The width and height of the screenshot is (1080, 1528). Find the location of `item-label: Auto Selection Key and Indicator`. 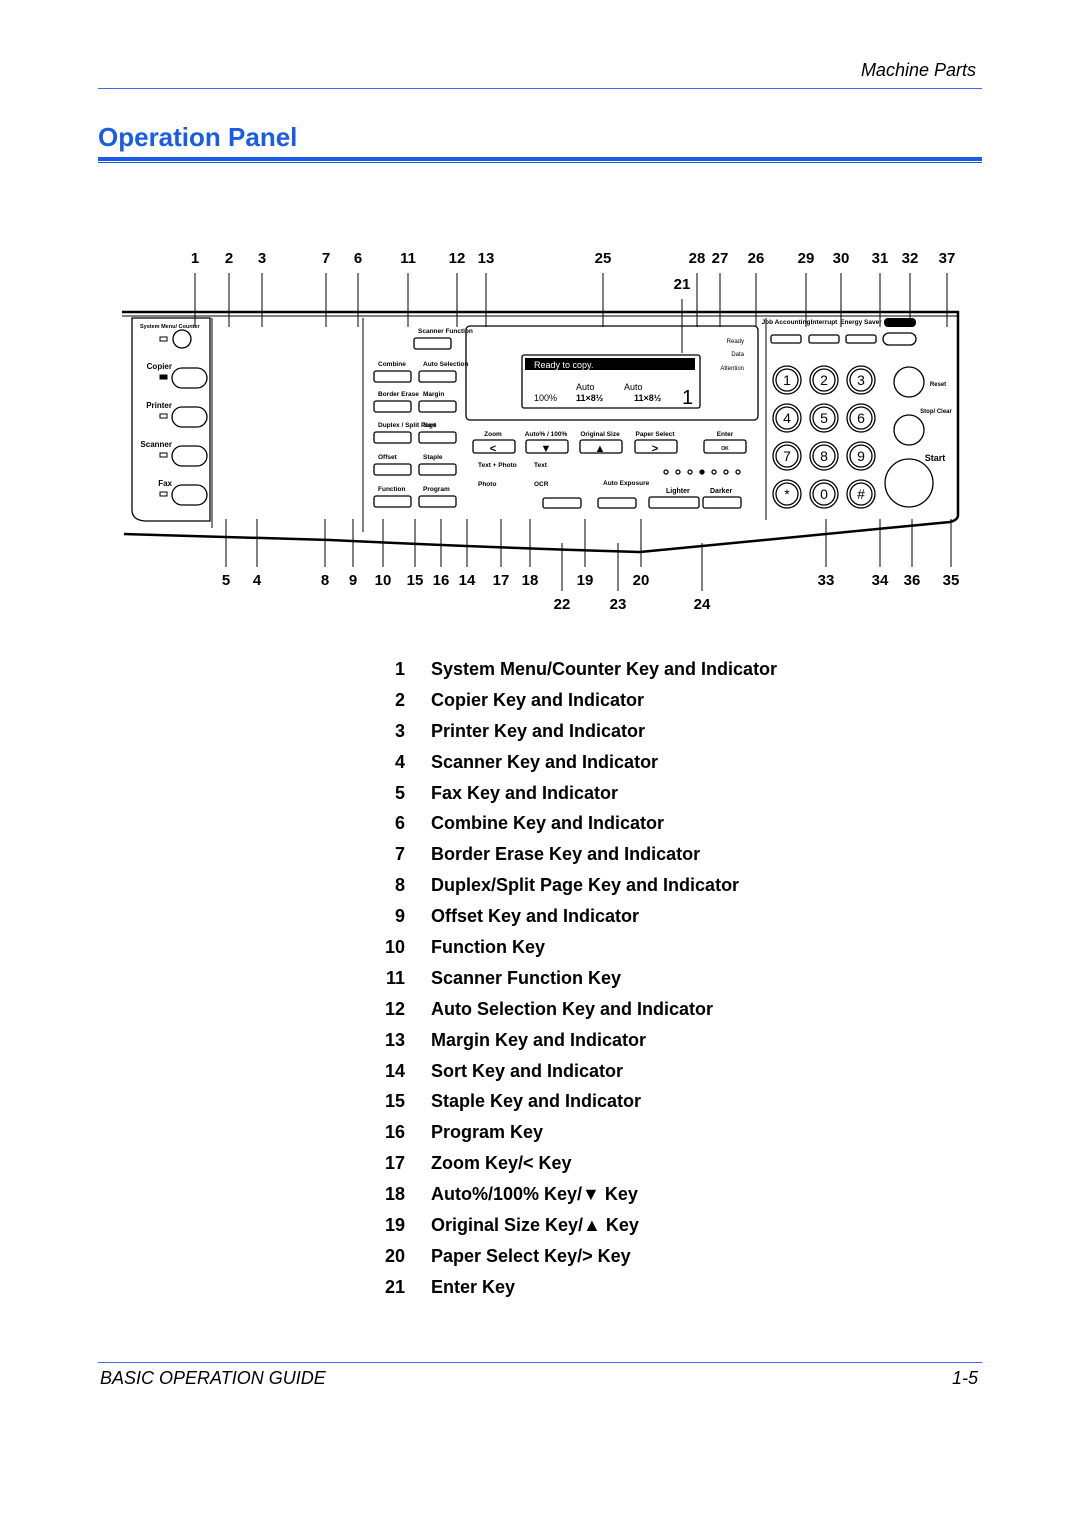

item-label: Auto Selection Key and Indicator is located at coordinates (572, 1008).